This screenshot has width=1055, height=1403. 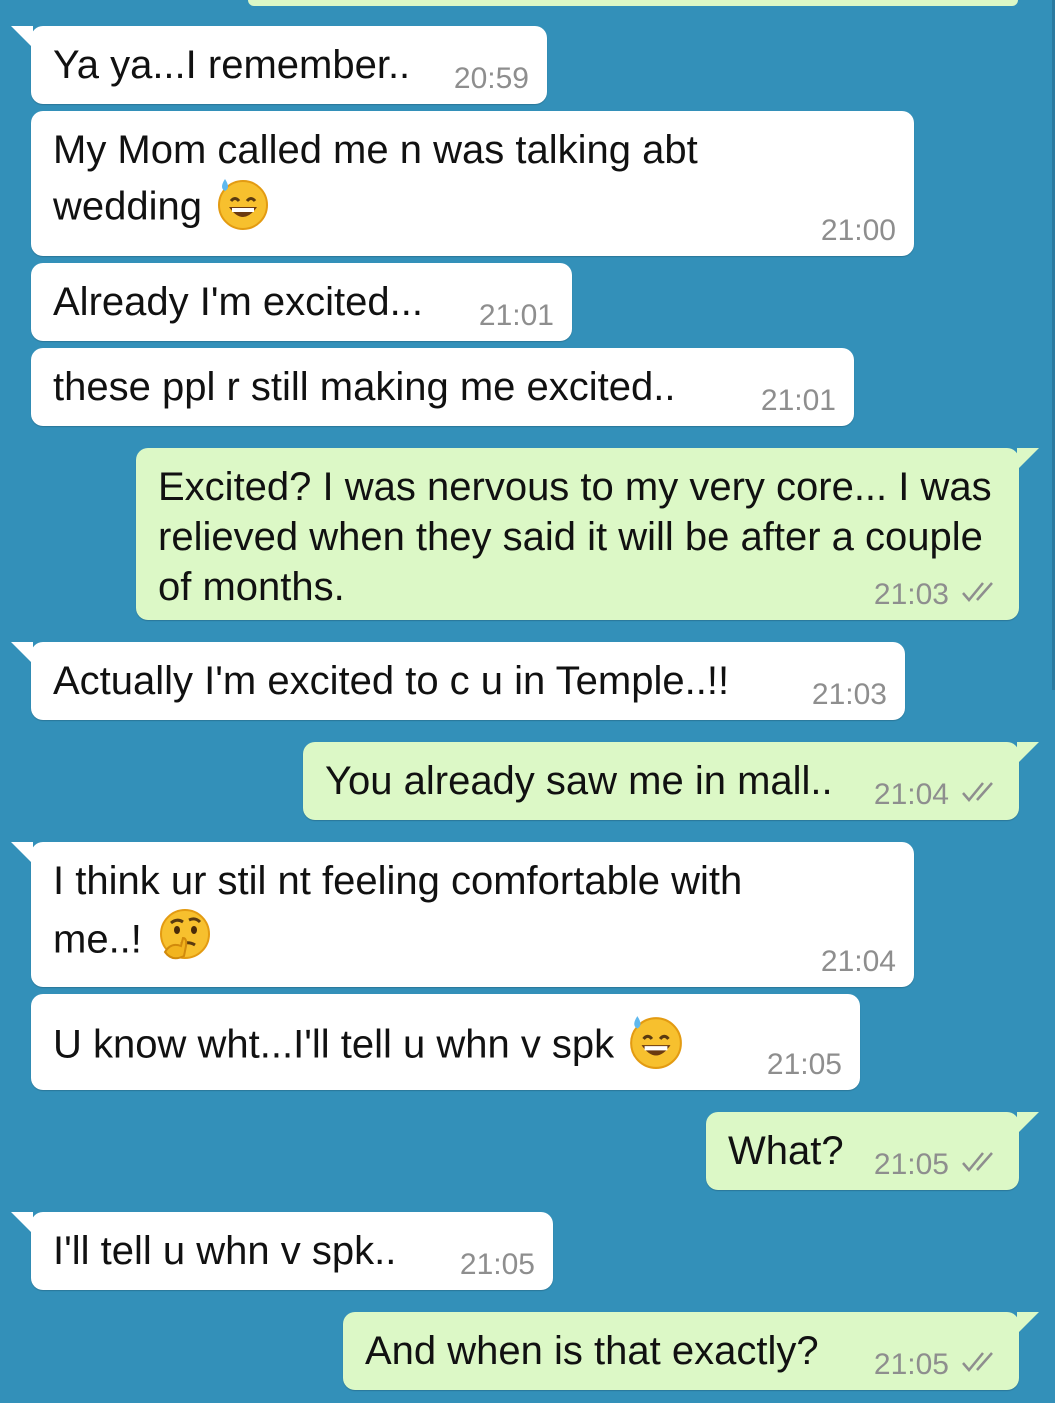 I want to click on message-text: I'll tell u whn v spk.., so click(x=225, y=1251).